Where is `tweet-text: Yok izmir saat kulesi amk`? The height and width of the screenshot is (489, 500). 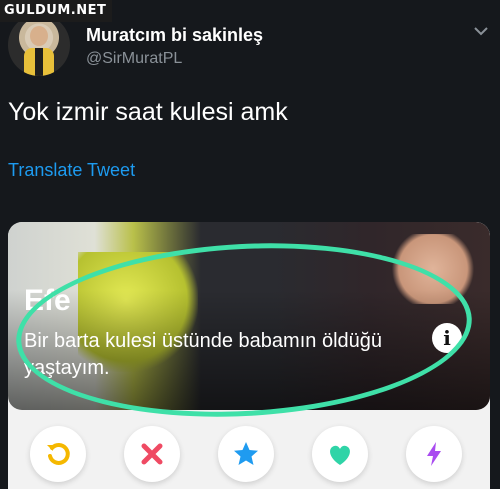 tweet-text: Yok izmir saat kulesi amk is located at coordinates (148, 112).